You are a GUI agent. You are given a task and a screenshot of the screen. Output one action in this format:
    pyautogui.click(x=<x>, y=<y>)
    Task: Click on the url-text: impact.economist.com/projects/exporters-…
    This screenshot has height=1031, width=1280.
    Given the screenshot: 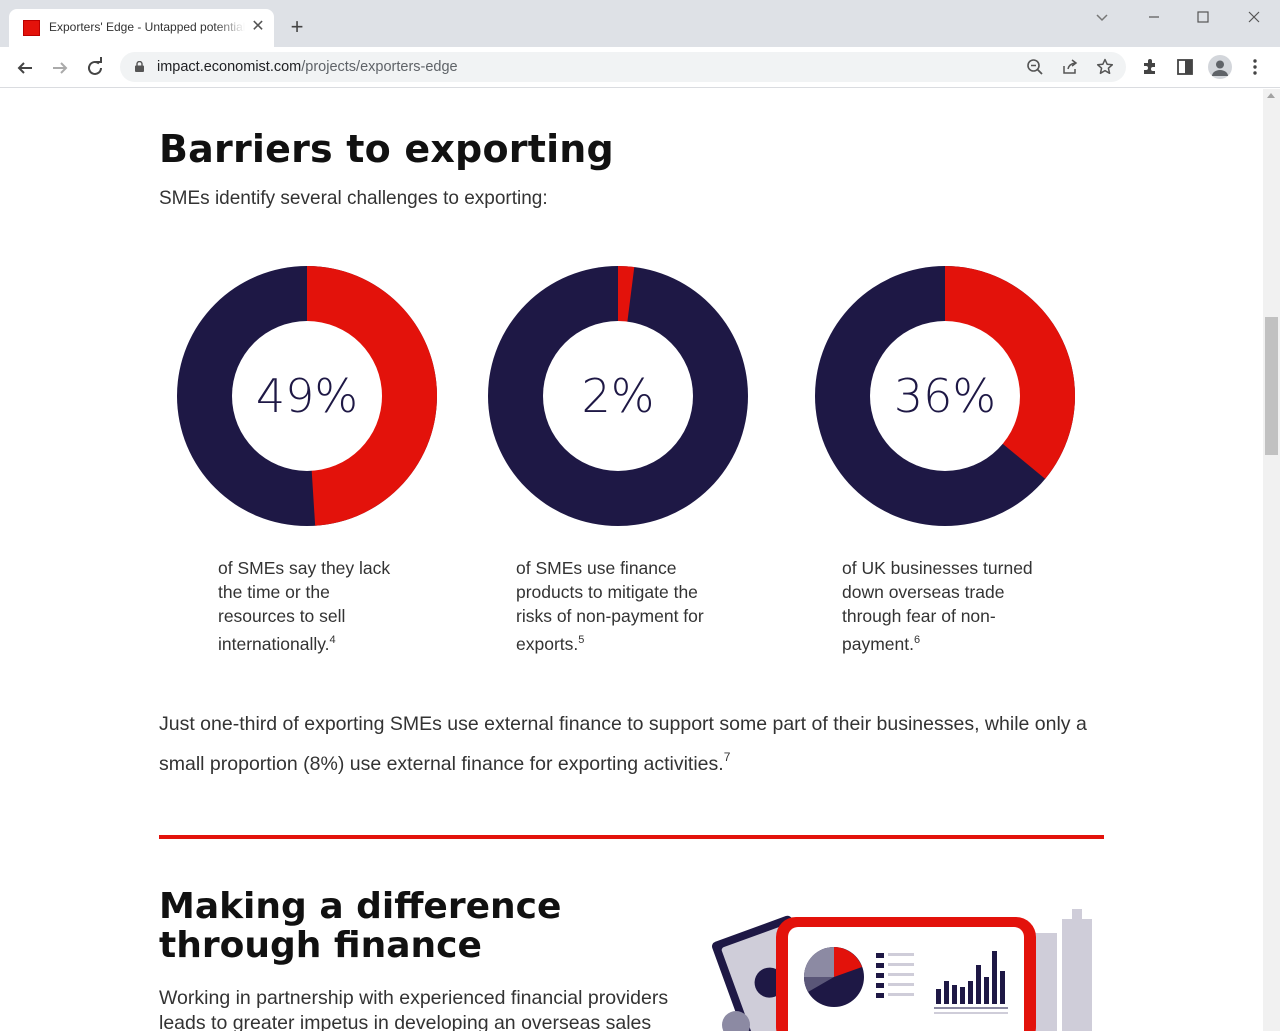 What is the action you would take?
    pyautogui.click(x=307, y=67)
    